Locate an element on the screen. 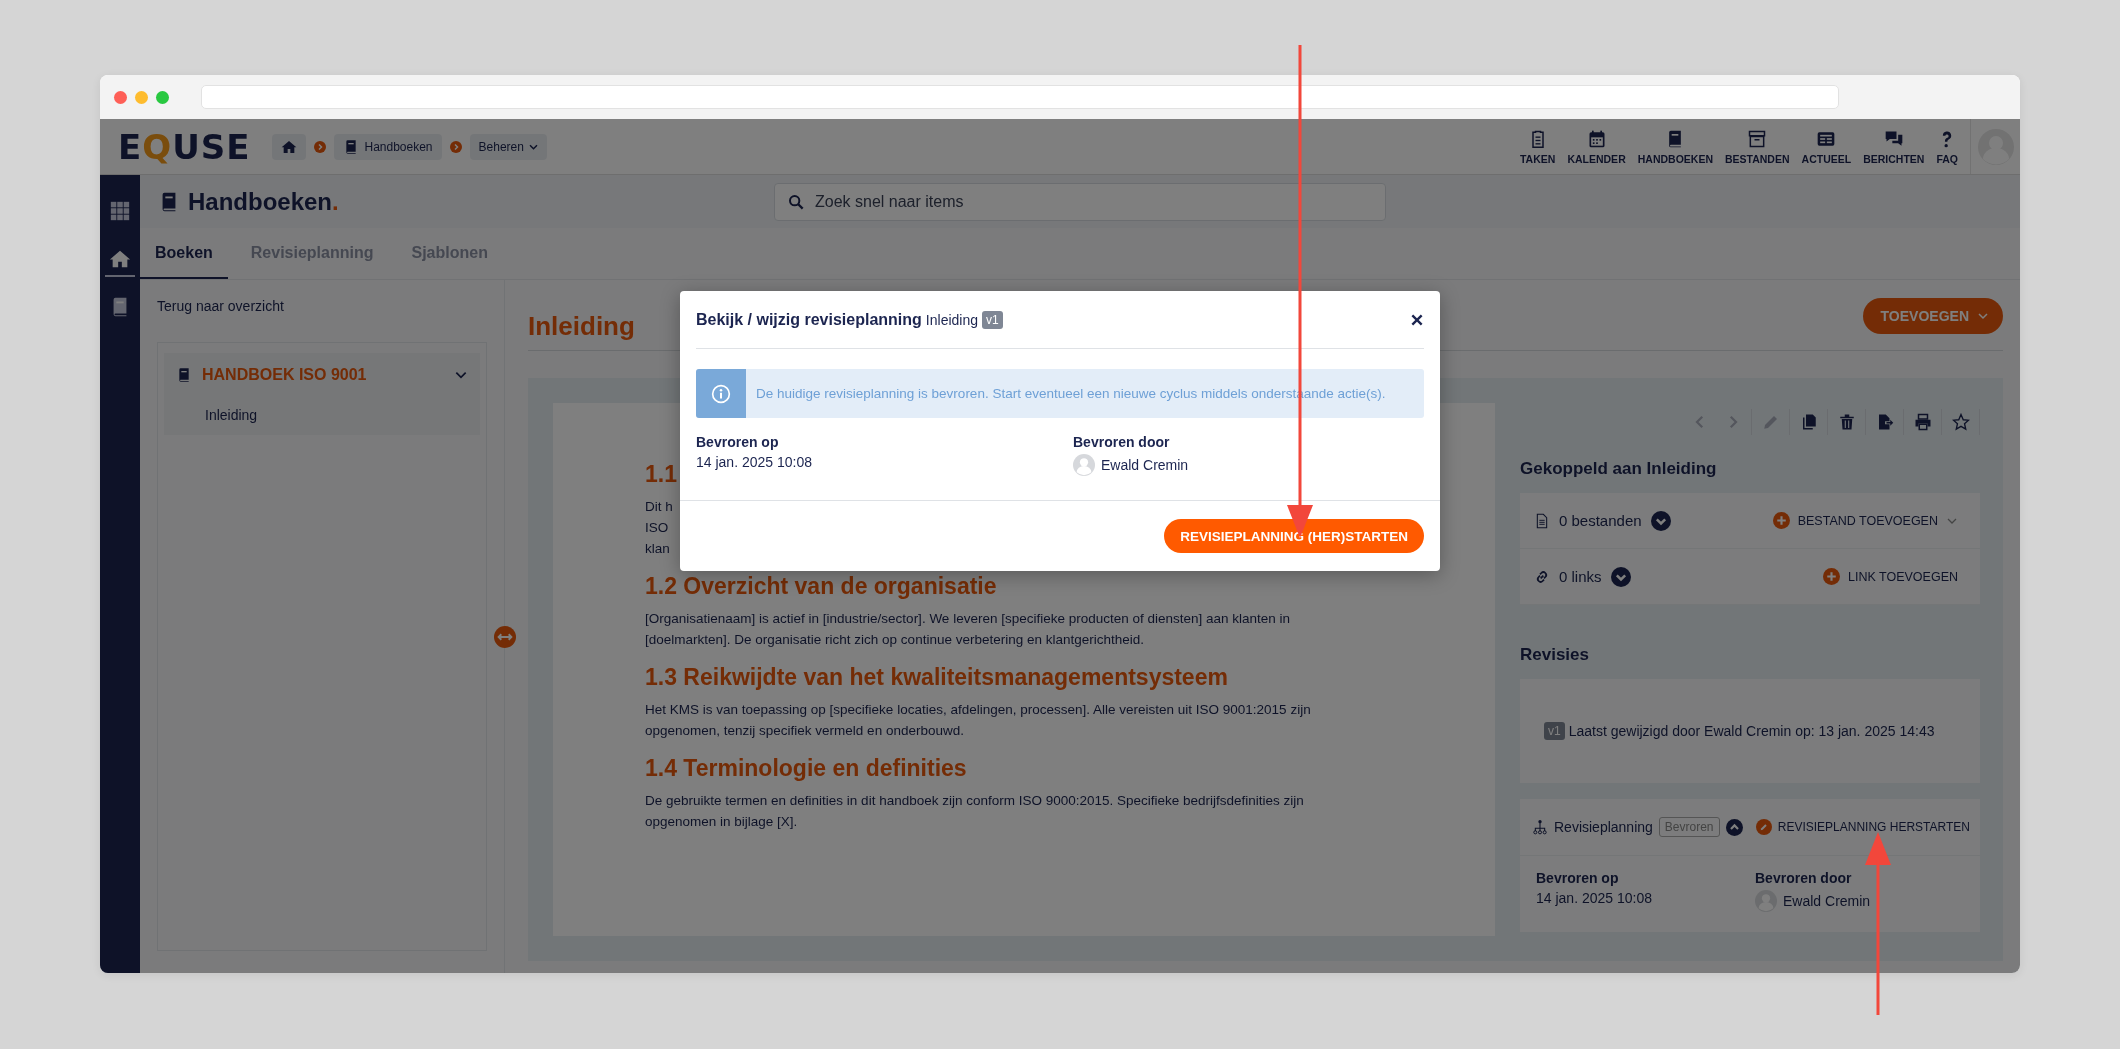 The image size is (2120, 1049). breadcrumb-dropdown: Beheren is located at coordinates (508, 146).